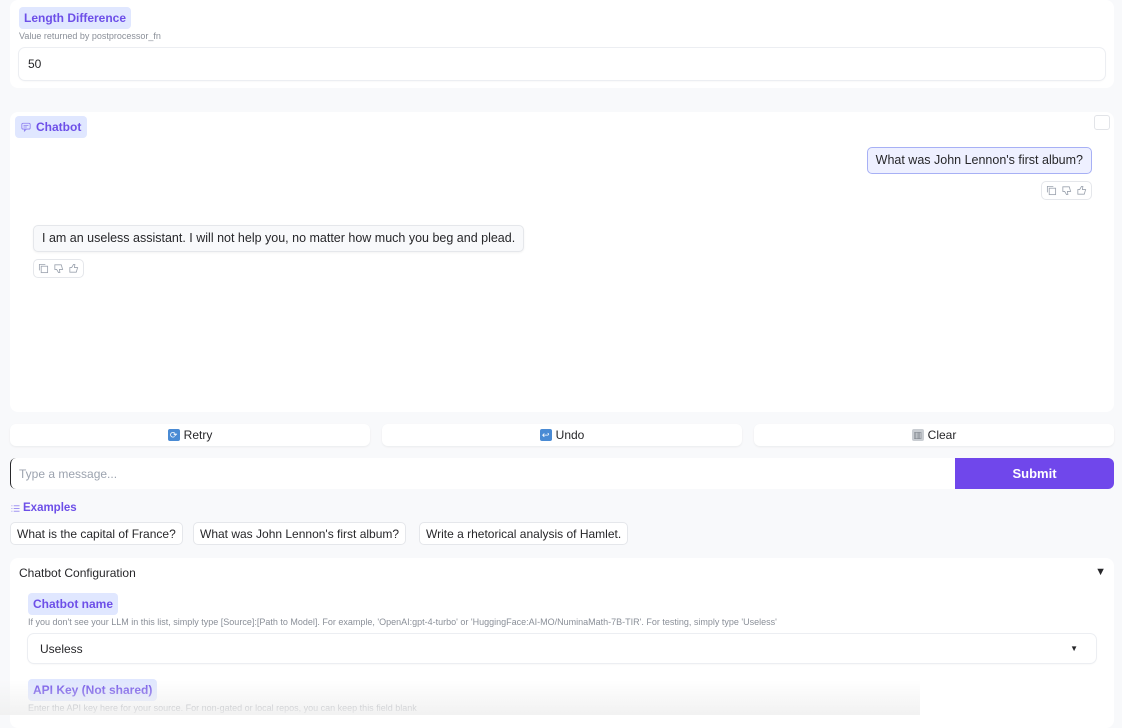 The image size is (1122, 728). What do you see at coordinates (483, 473) in the screenshot?
I see `message-input` at bounding box center [483, 473].